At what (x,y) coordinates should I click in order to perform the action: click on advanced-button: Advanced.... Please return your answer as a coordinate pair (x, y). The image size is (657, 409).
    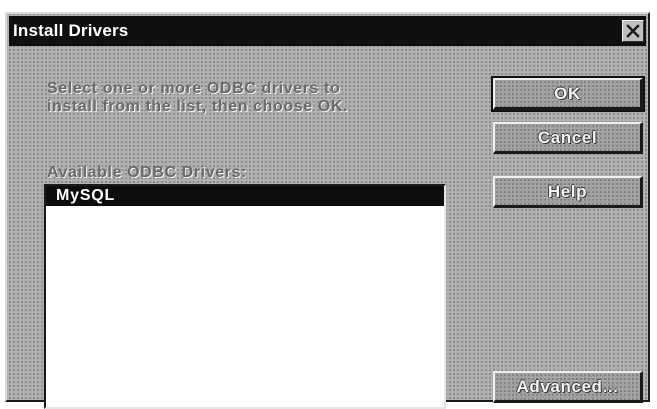
    Looking at the image, I should click on (568, 387).